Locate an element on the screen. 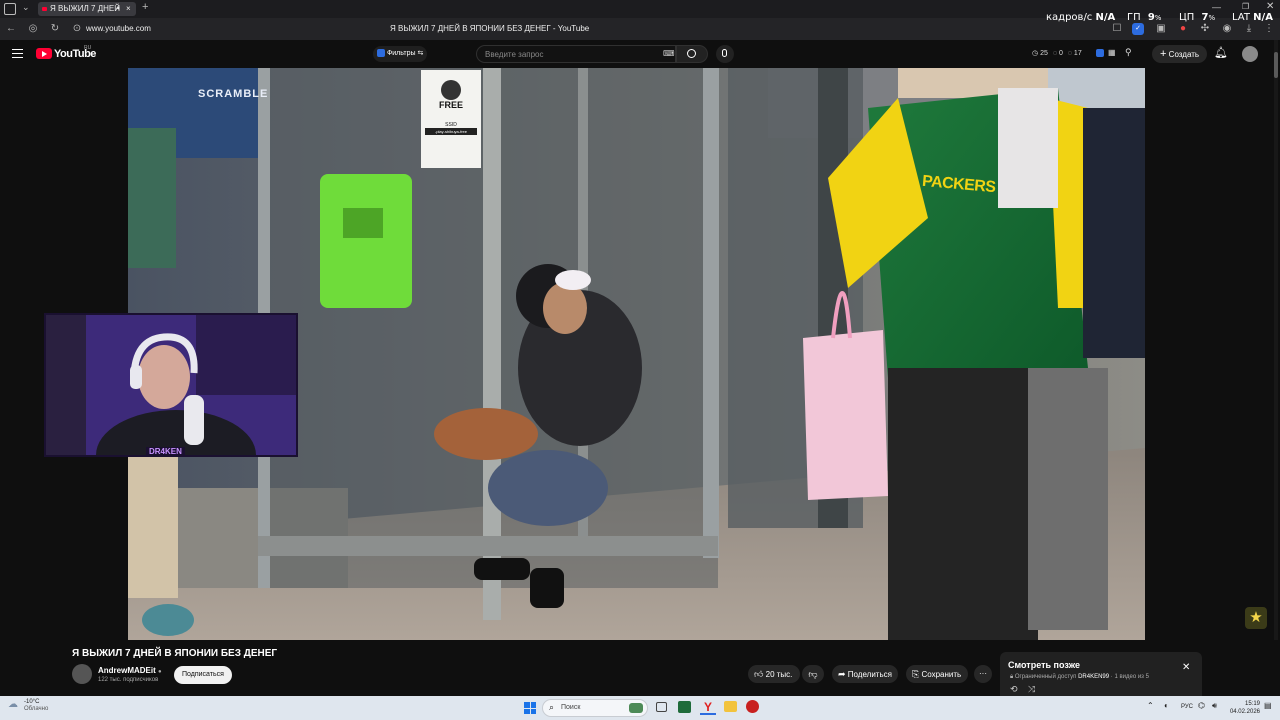 Image resolution: width=1280 pixels, height=720 pixels. filters-label: Фильтры is located at coordinates (401, 53).